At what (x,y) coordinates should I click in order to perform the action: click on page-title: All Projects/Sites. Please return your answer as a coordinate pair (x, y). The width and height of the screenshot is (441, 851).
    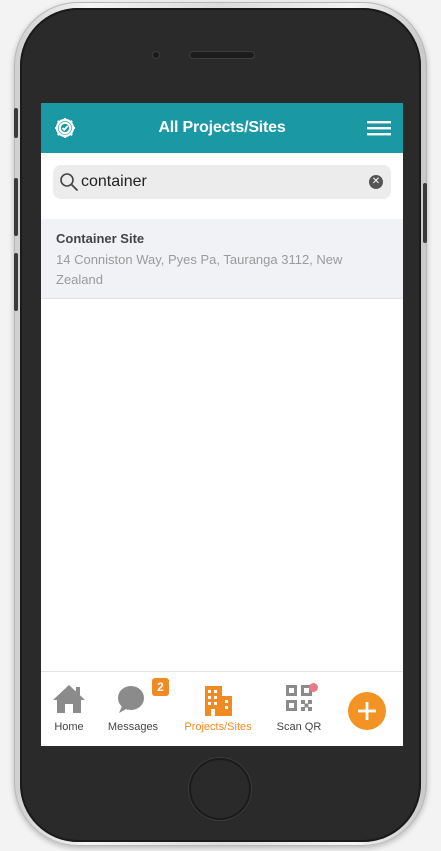
    Looking at the image, I should click on (222, 127).